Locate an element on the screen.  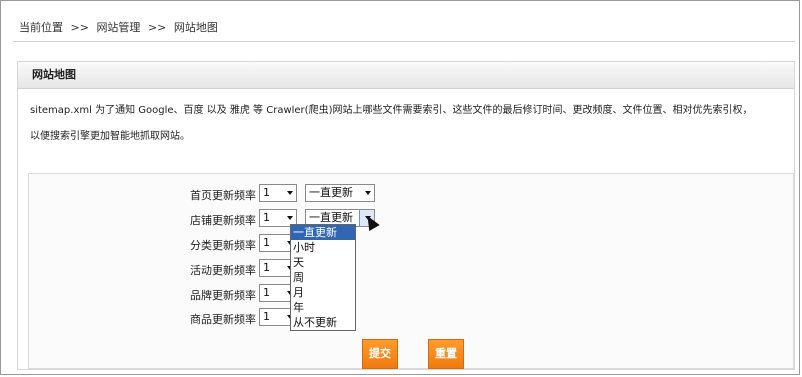
form-row: 店铺更新频率 1 一直更新 is located at coordinates (411, 219).